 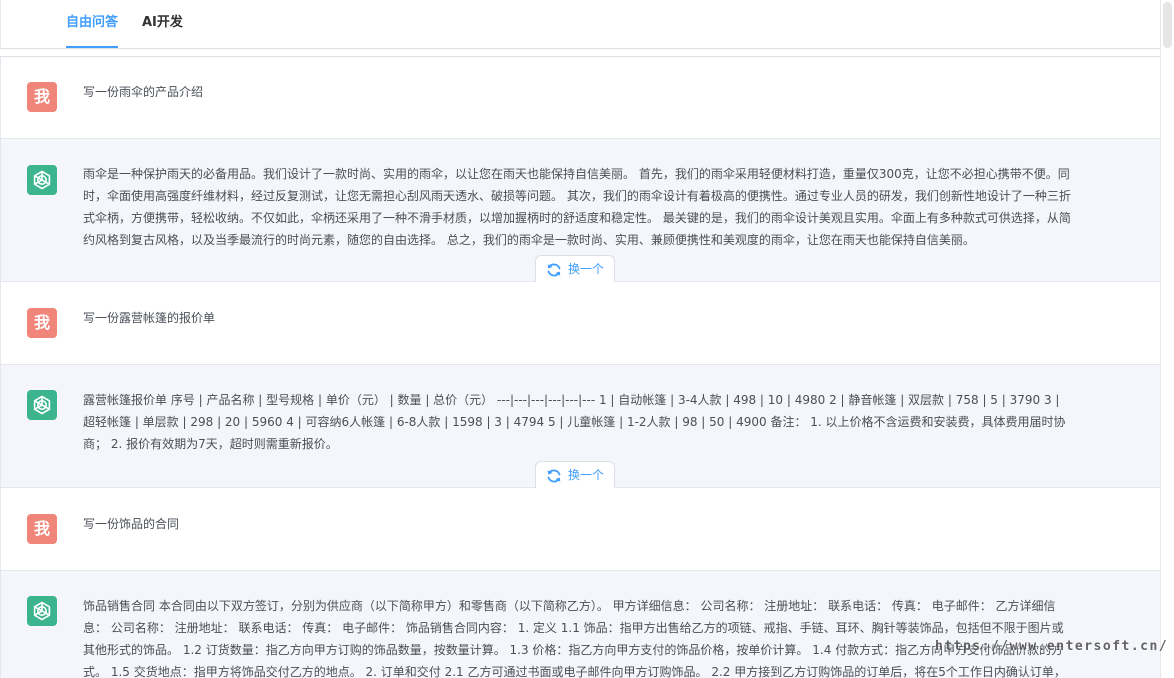 What do you see at coordinates (1052, 646) in the screenshot?
I see `watermark-text: https://www.entersoft.cn/` at bounding box center [1052, 646].